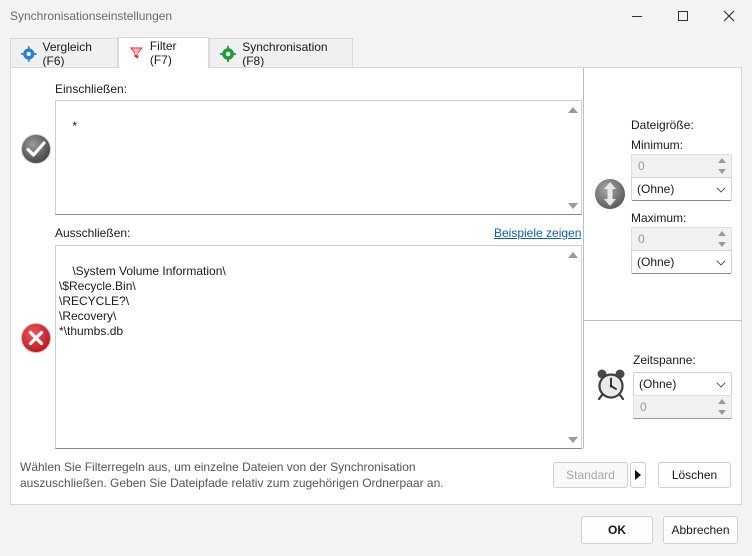 This screenshot has height=556, width=752. What do you see at coordinates (583, 258) in the screenshot?
I see `vertical-divider` at bounding box center [583, 258].